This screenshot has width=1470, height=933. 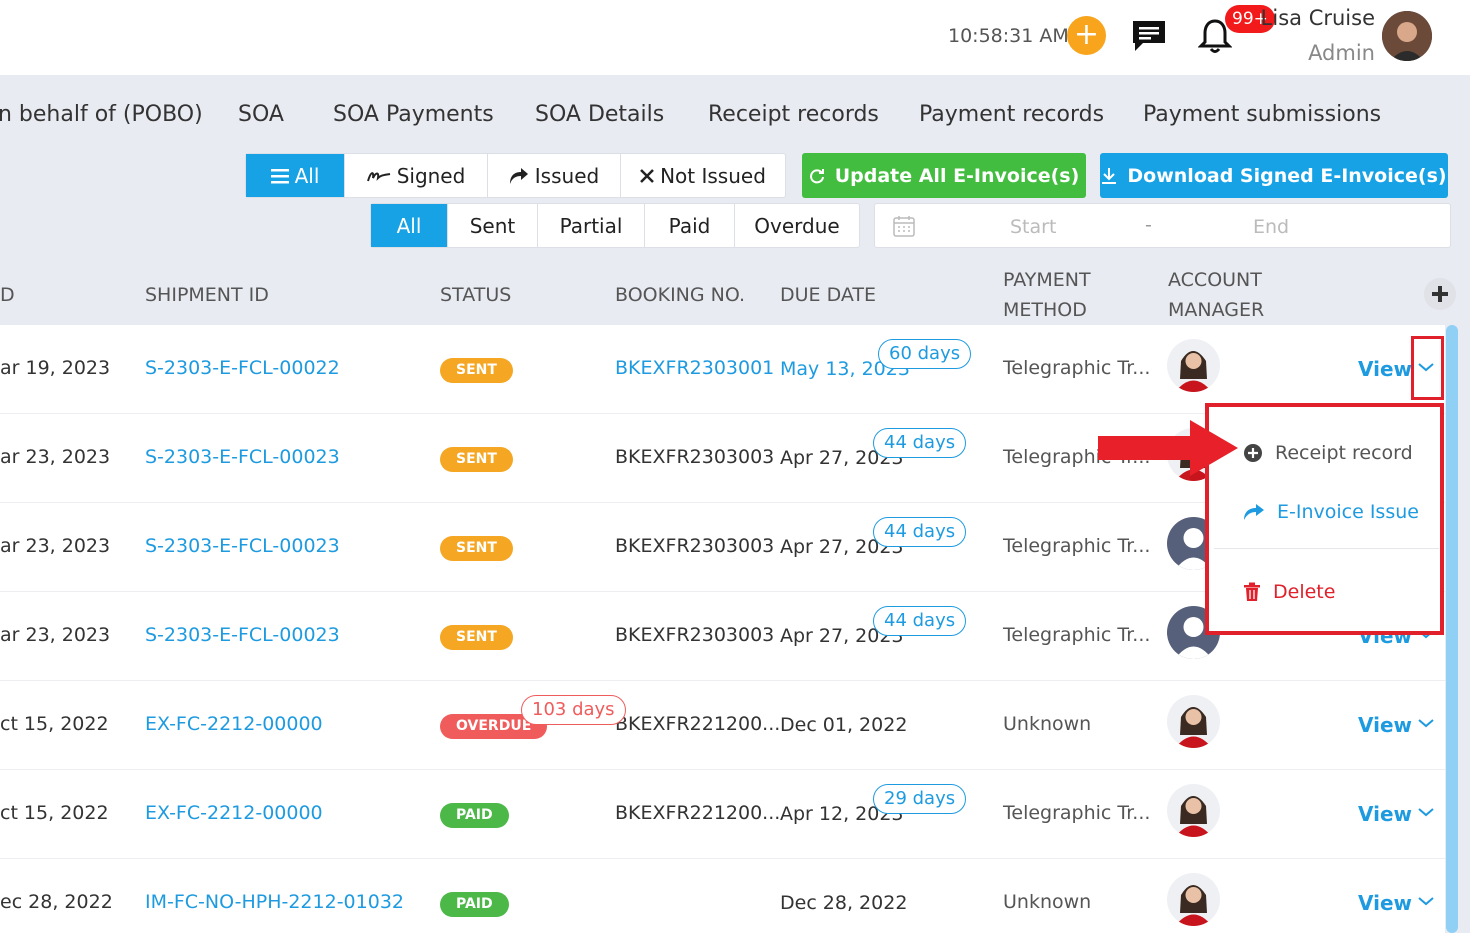 I want to click on cell-due-date: Dec 01, 2022, so click(x=844, y=725).